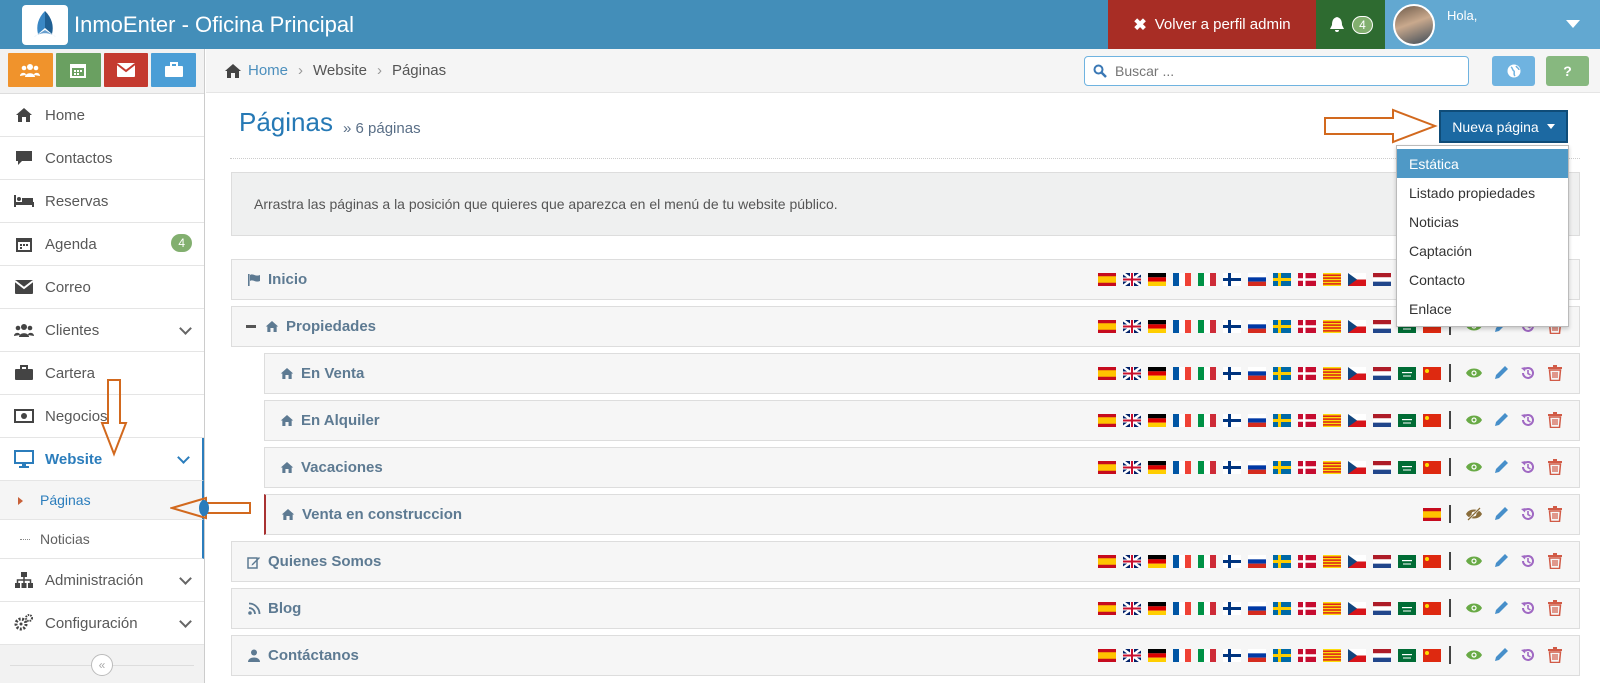 The width and height of the screenshot is (1600, 683). Describe the element at coordinates (905, 326) in the screenshot. I see `page-row: Propiedades` at that location.